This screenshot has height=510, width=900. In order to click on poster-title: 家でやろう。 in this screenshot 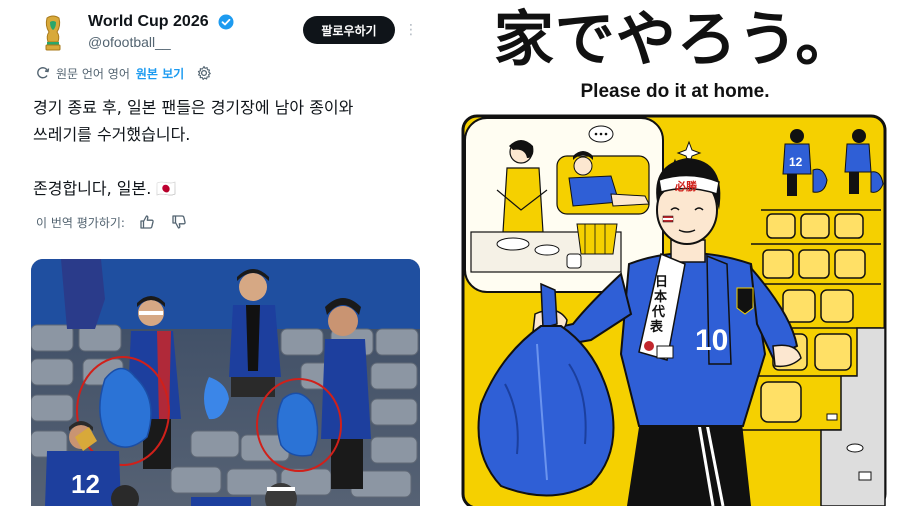, I will do `click(675, 40)`.